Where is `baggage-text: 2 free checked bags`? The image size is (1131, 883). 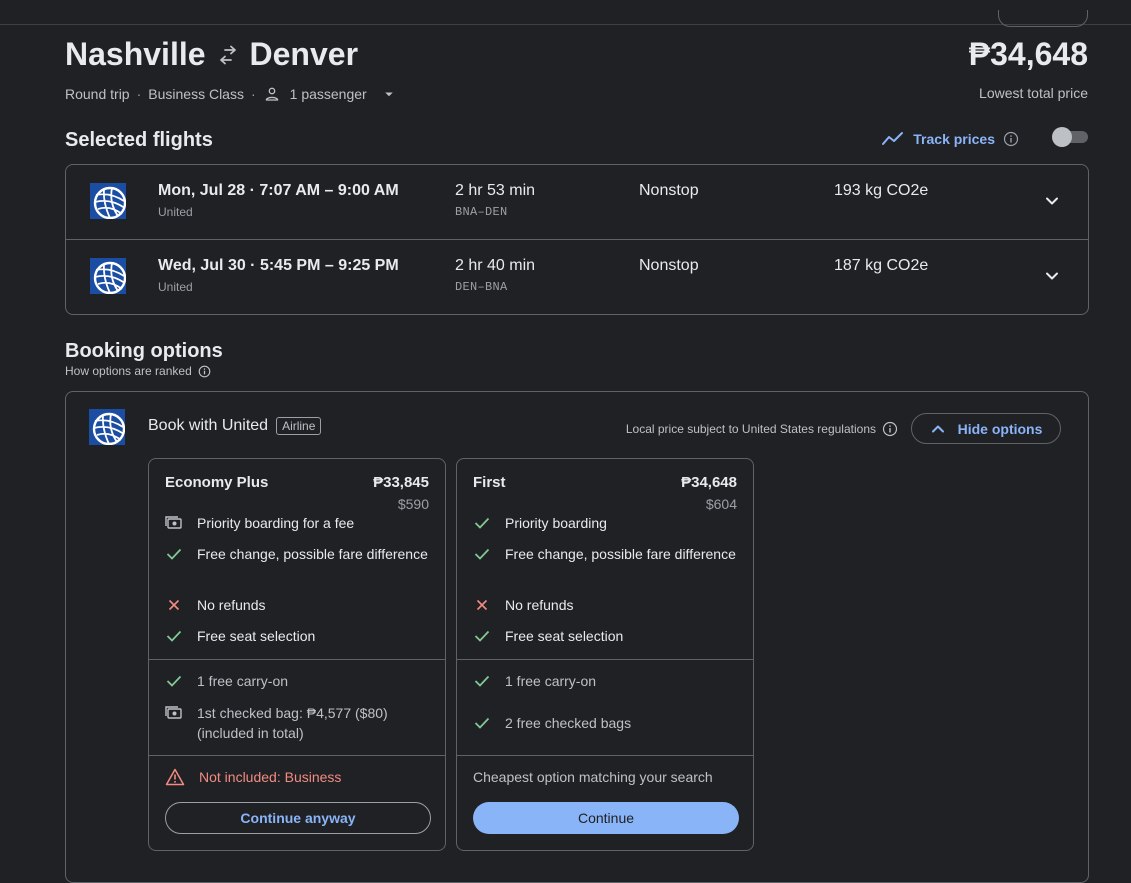 baggage-text: 2 free checked bags is located at coordinates (568, 723).